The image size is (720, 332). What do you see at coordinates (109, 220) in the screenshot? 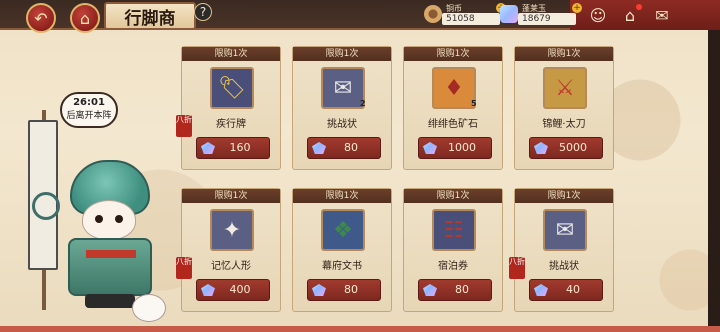
I see `character-face` at bounding box center [109, 220].